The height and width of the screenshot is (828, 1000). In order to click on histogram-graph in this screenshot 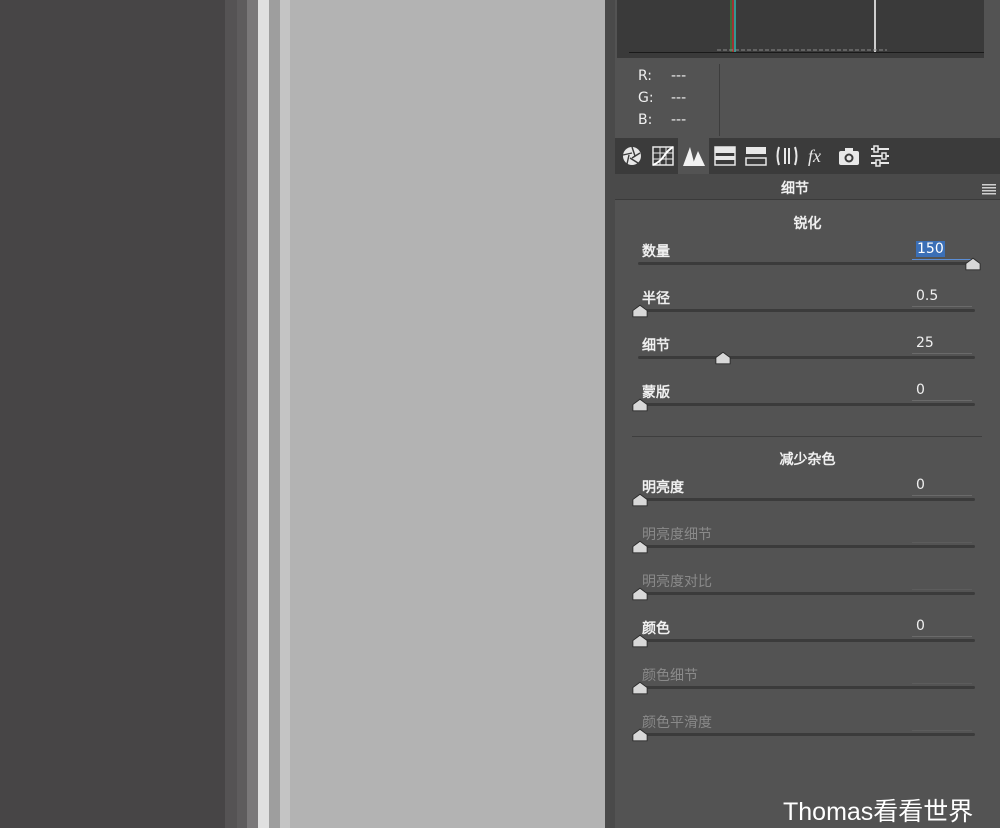, I will do `click(802, 26)`.